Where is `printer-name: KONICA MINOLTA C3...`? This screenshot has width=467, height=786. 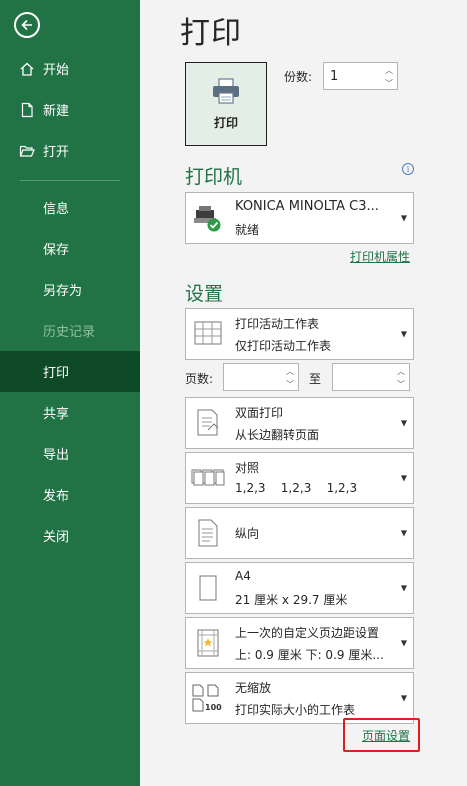
printer-name: KONICA MINOLTA C3... is located at coordinates (307, 206).